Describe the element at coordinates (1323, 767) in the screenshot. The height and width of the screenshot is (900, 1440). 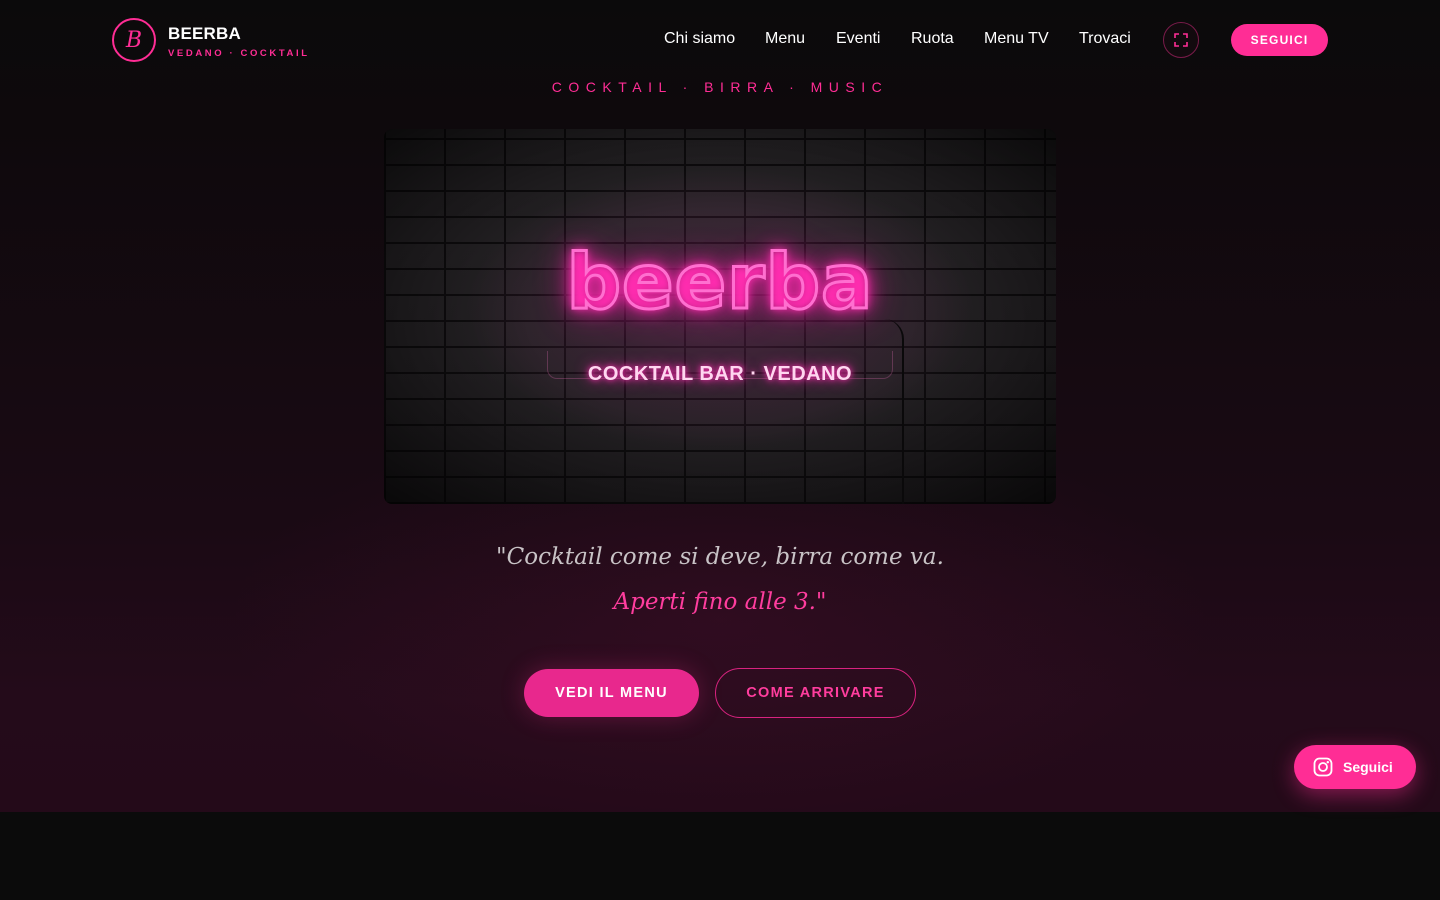
I see `instagram-icon` at that location.